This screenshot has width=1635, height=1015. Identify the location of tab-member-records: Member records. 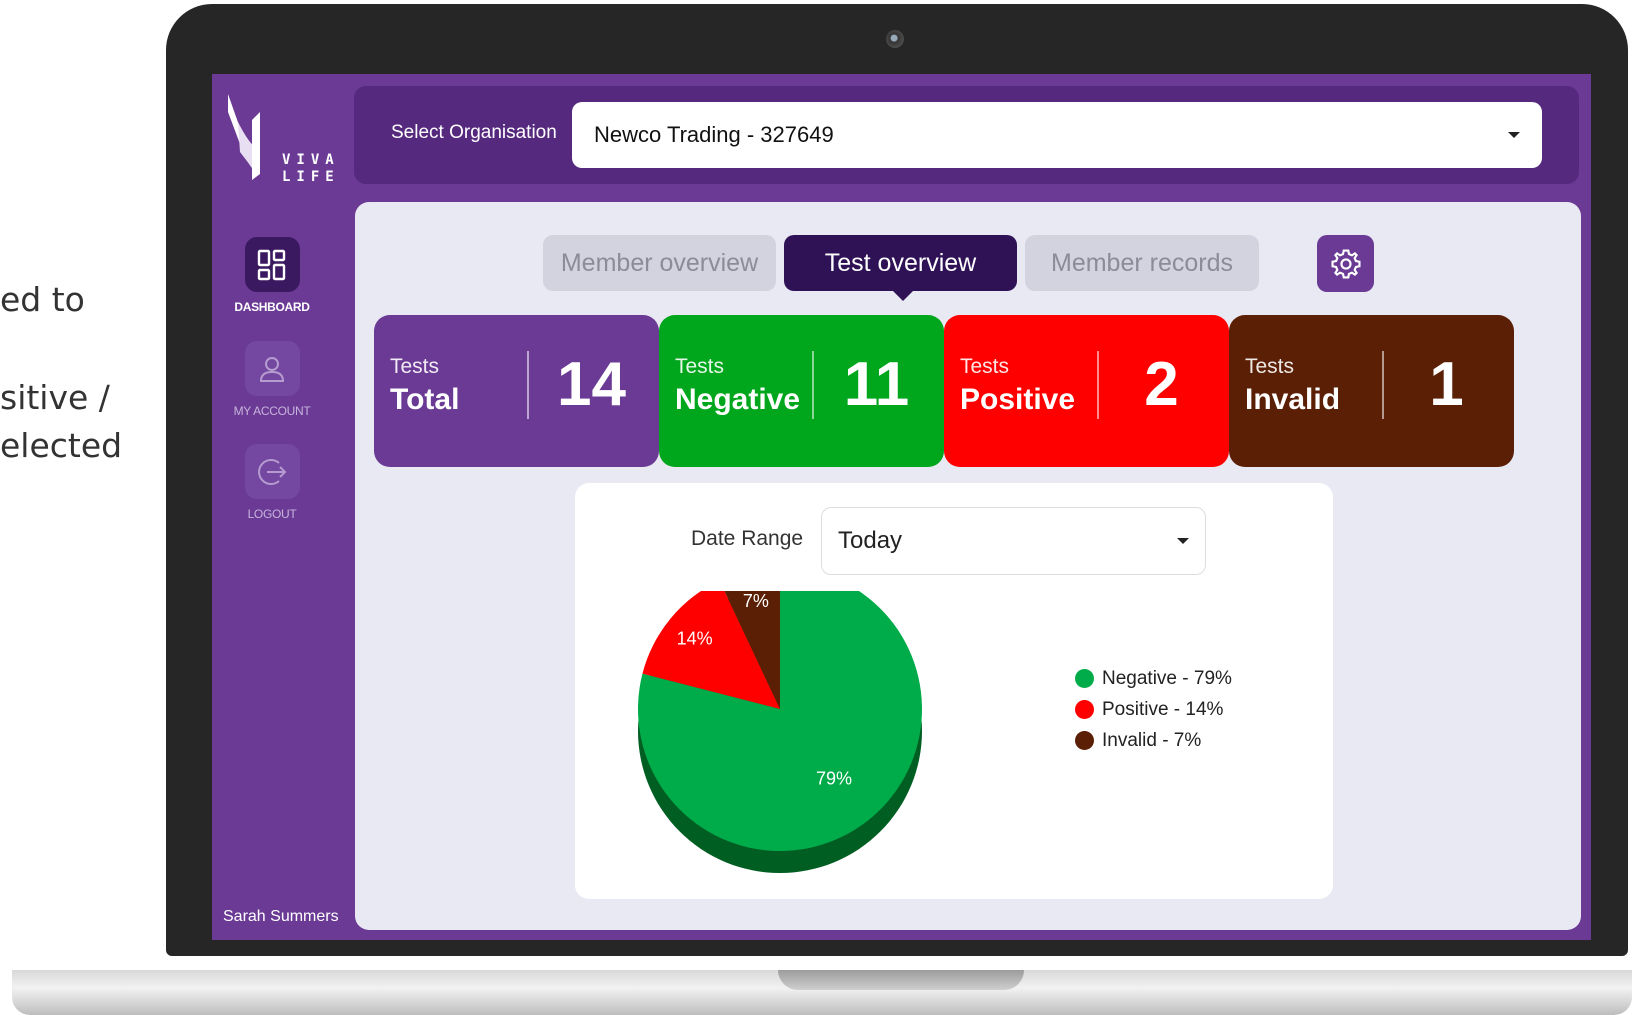
(1142, 263).